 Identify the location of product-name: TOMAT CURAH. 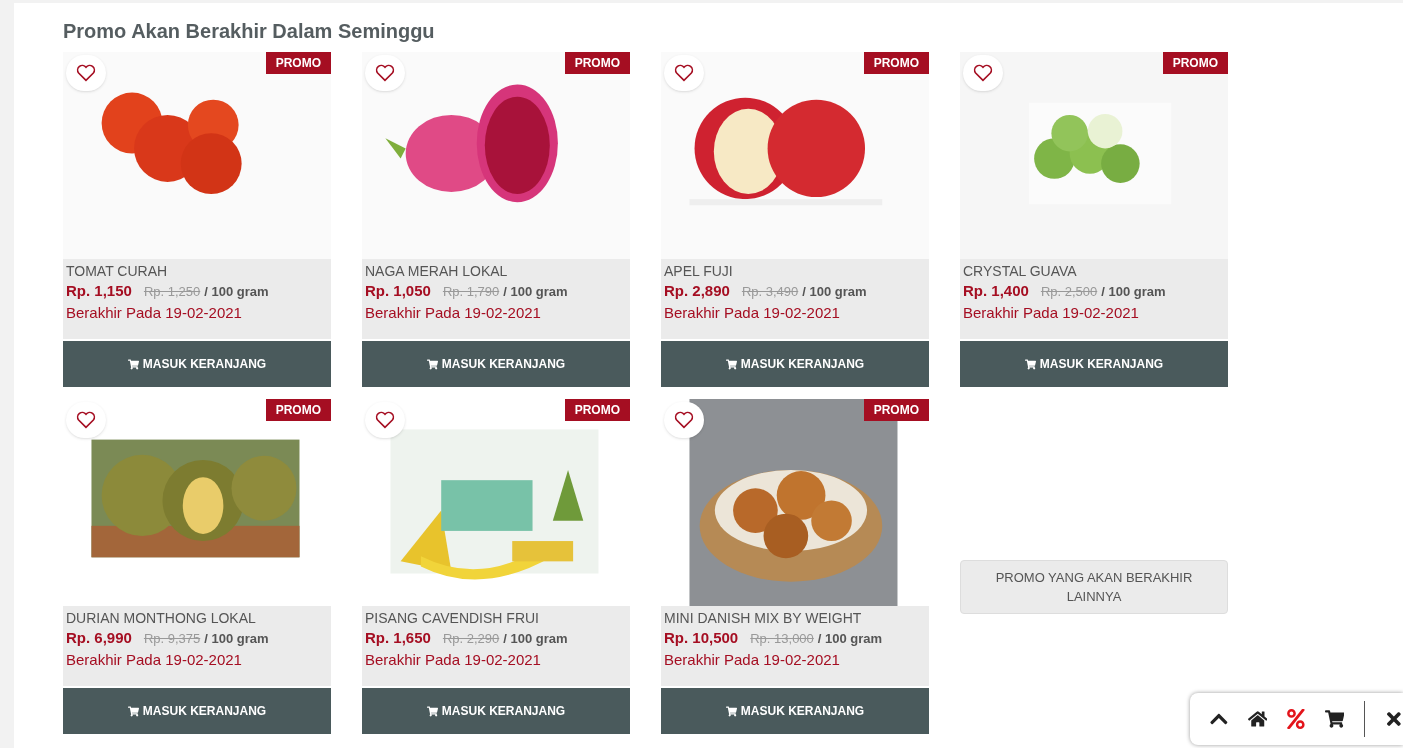
(117, 271).